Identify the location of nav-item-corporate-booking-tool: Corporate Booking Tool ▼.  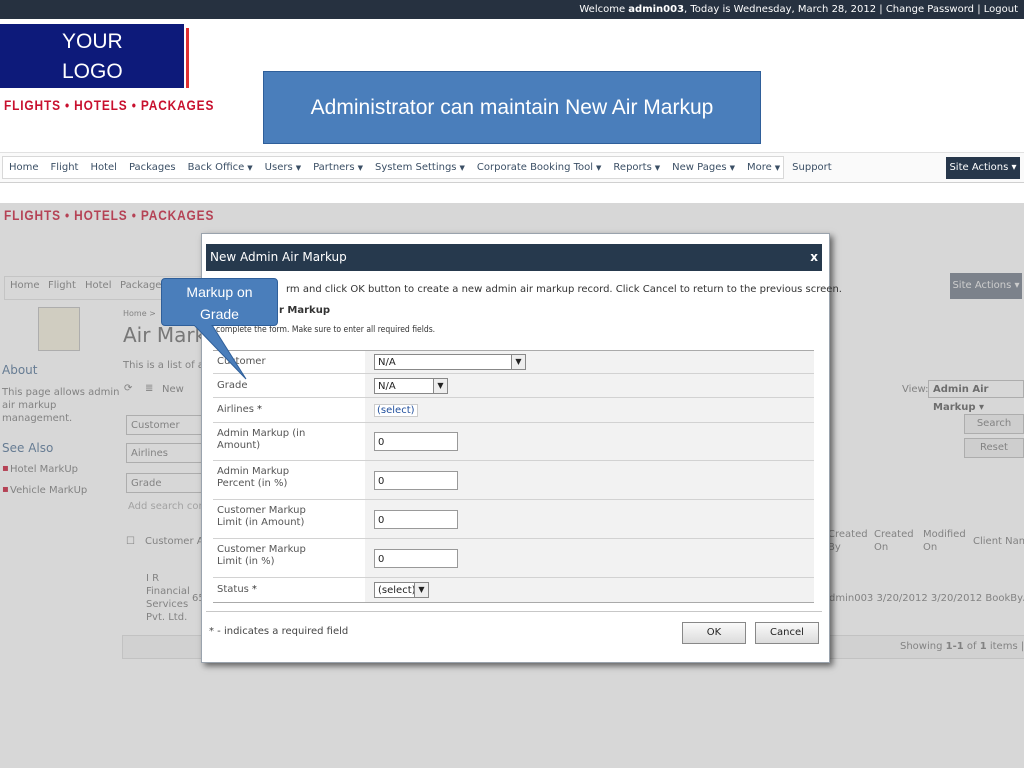
(539, 167).